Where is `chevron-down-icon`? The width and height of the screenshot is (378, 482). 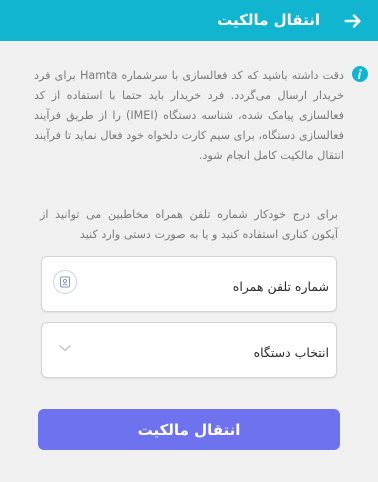 chevron-down-icon is located at coordinates (65, 348).